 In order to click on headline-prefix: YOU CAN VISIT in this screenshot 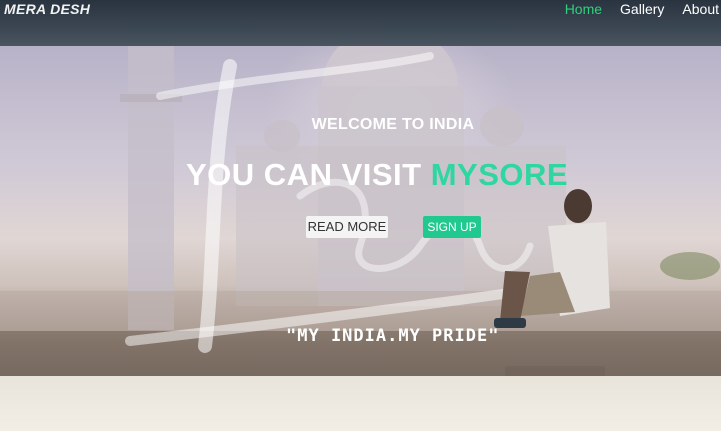, I will do `click(304, 174)`.